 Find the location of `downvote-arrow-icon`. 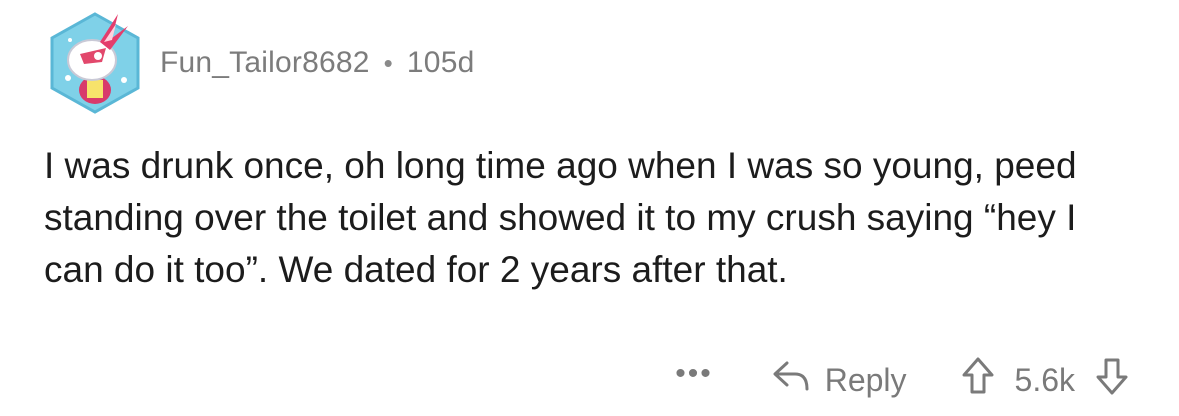

downvote-arrow-icon is located at coordinates (1112, 380).